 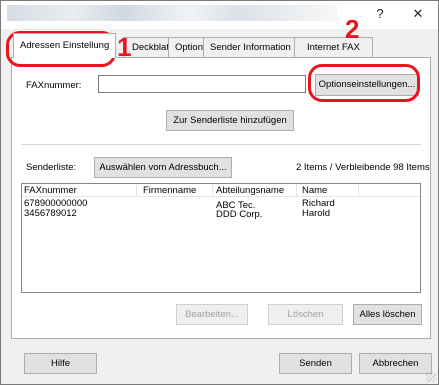 I want to click on add-to-senderlist-button: Zur Senderliste hinzufügen, so click(x=230, y=120).